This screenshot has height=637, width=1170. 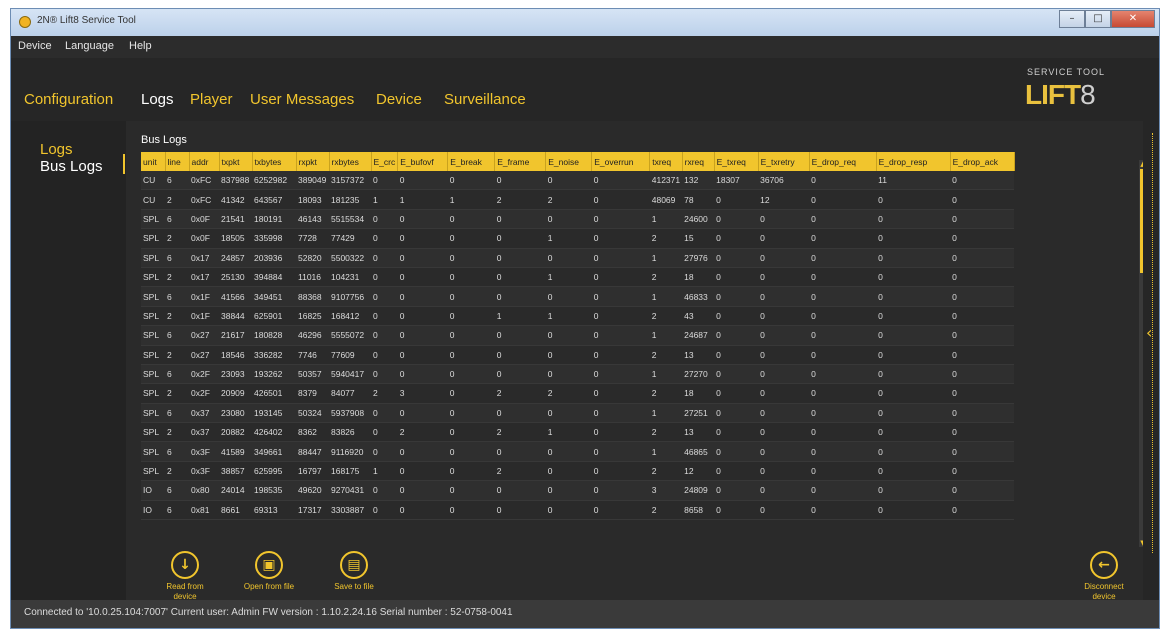 I want to click on maximize-button: □, so click(x=1098, y=19).